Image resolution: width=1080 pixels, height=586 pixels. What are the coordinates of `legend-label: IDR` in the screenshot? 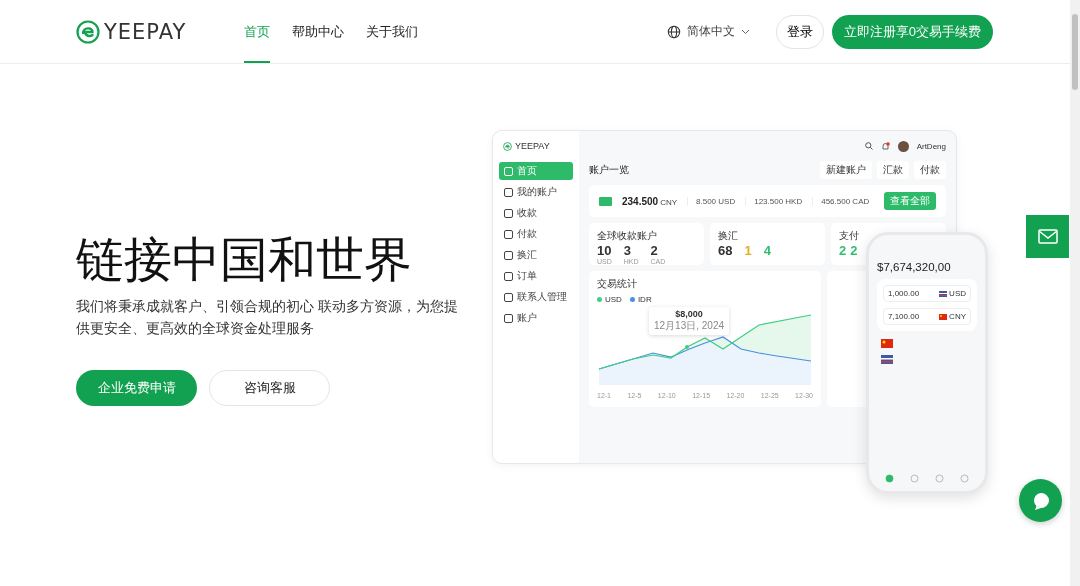 It's located at (644, 299).